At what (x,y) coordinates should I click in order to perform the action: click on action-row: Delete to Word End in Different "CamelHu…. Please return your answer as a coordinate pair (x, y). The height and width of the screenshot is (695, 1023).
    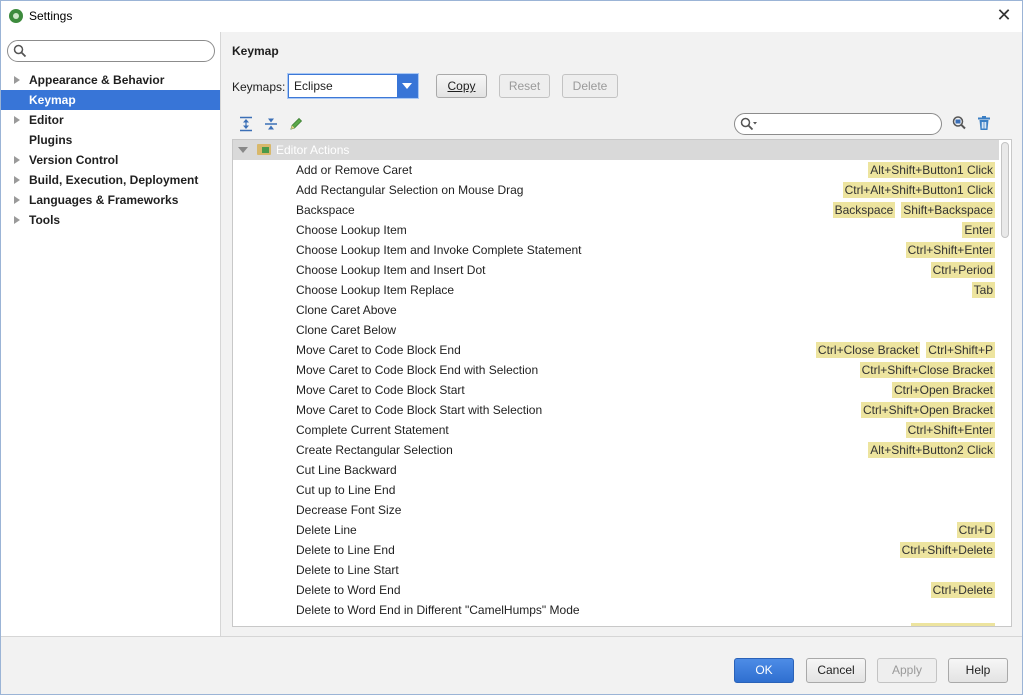
    Looking at the image, I should click on (616, 610).